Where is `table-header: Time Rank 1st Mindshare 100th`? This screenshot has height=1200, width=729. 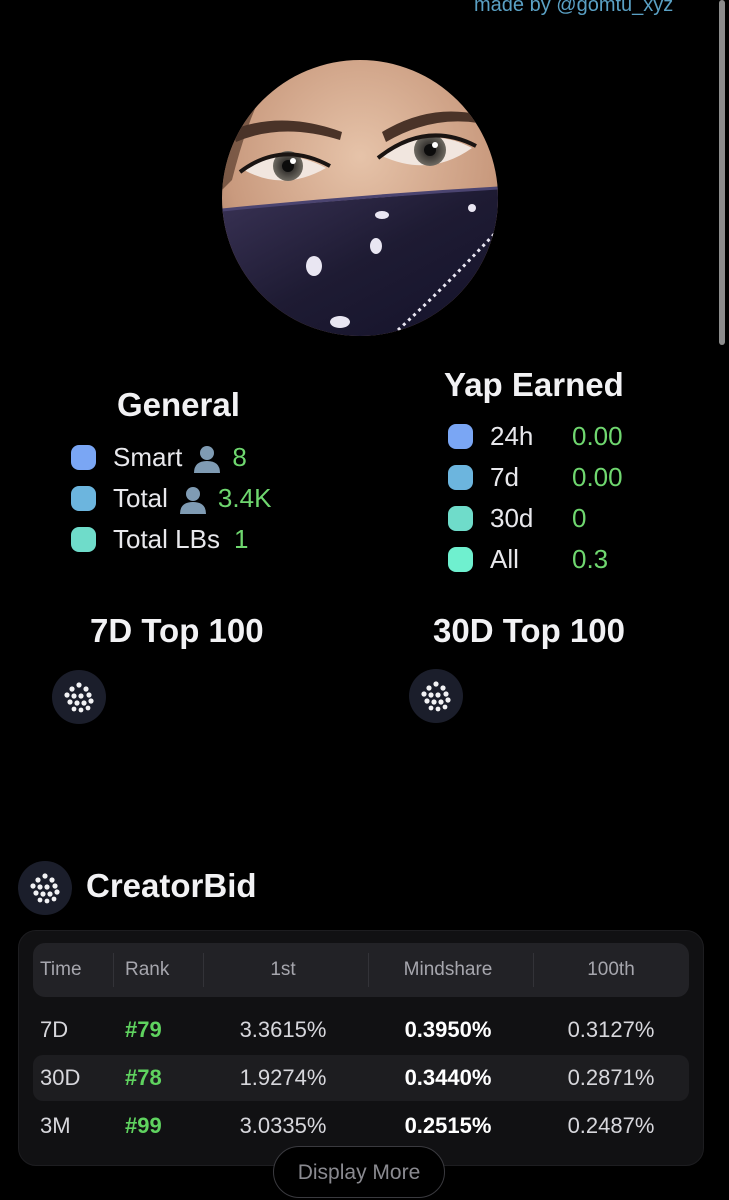
table-header: Time Rank 1st Mindshare 100th is located at coordinates (361, 970).